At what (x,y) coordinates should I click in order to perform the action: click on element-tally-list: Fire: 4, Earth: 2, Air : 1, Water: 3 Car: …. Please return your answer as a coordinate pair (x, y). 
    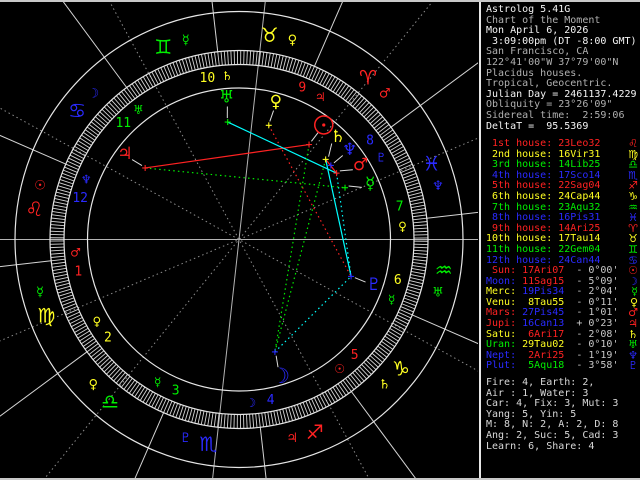
    Looking at the image, I should click on (563, 414).